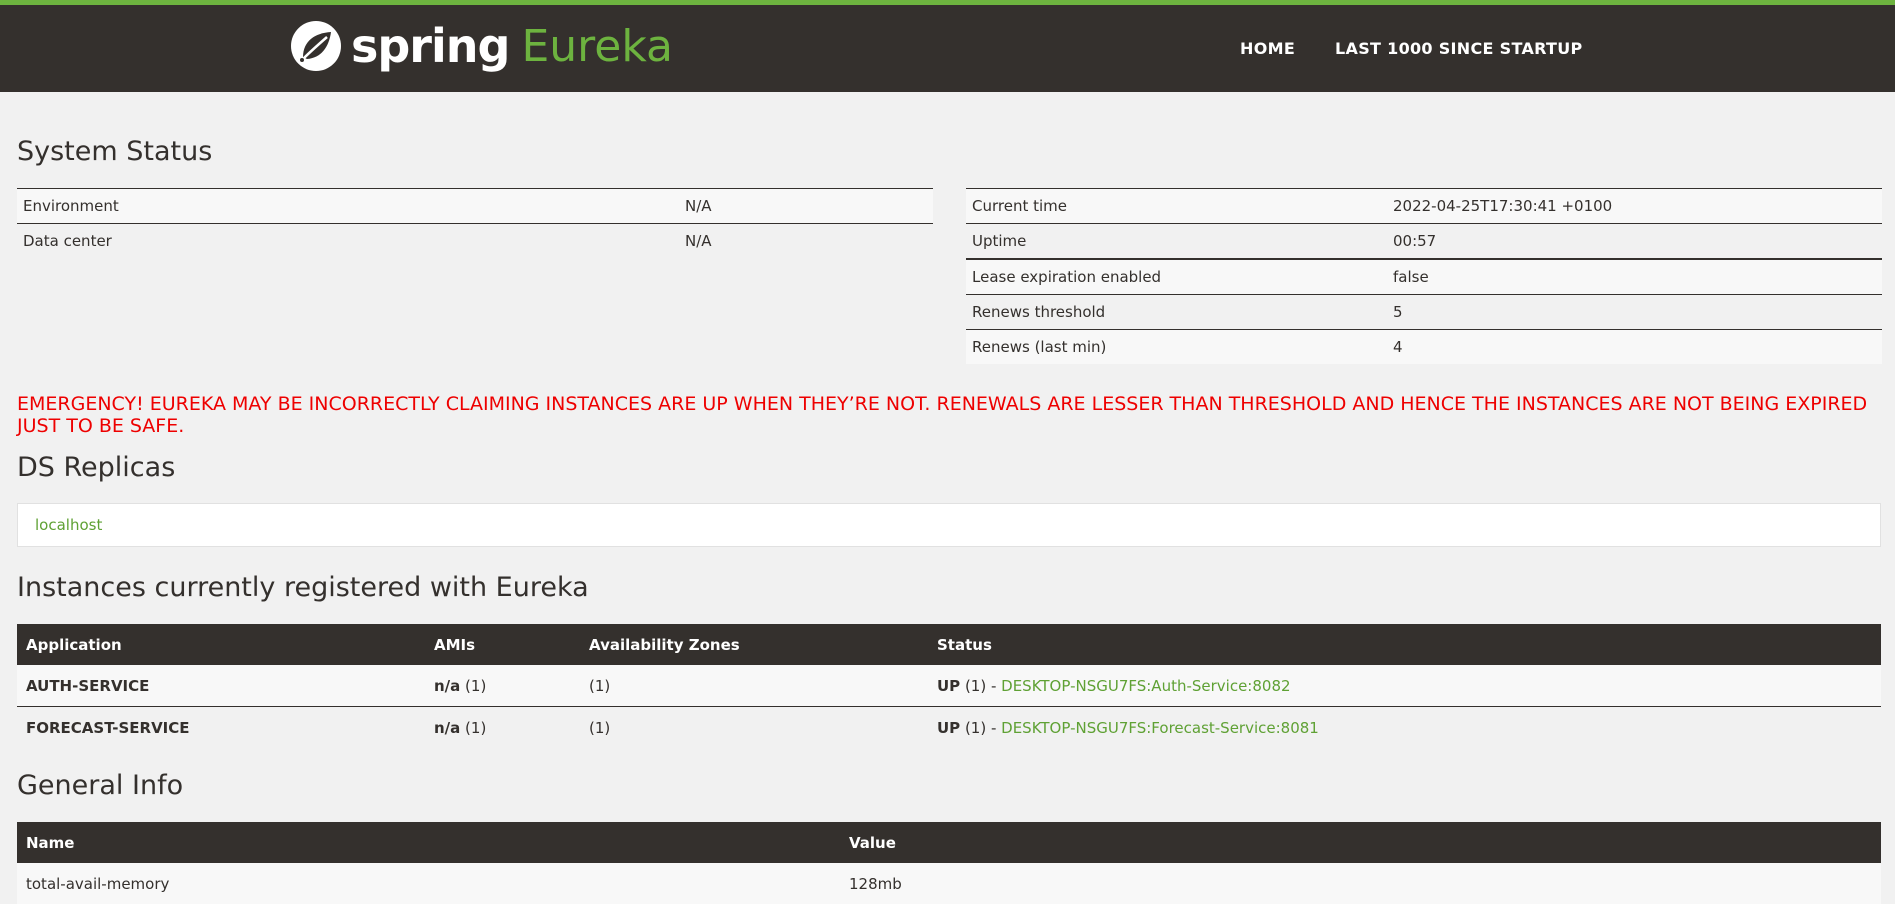  Describe the element at coordinates (348, 206) in the screenshot. I see `env-name: Environment` at that location.